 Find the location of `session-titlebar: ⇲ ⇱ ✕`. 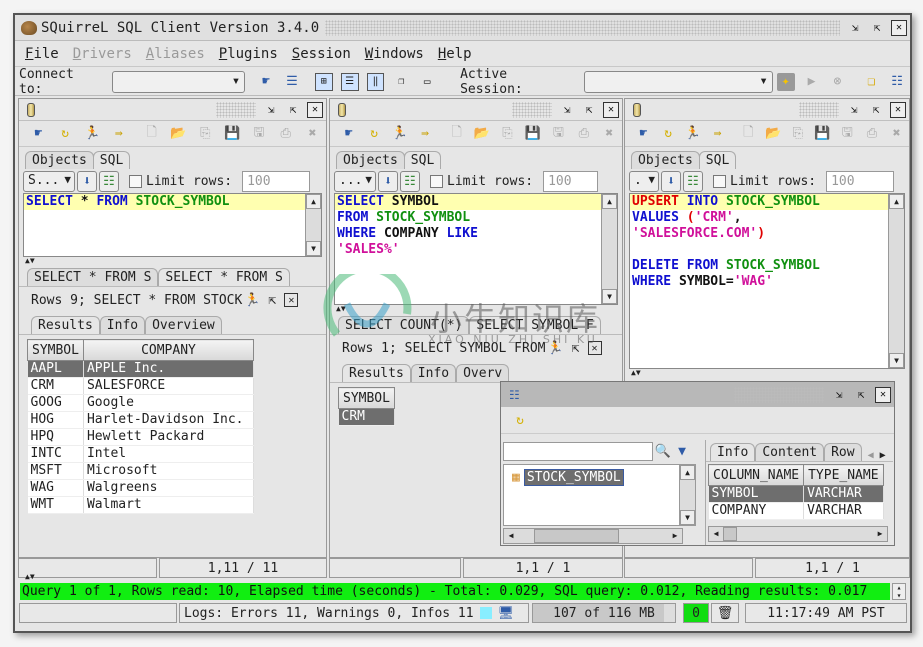

session-titlebar: ⇲ ⇱ ✕ is located at coordinates (172, 110).